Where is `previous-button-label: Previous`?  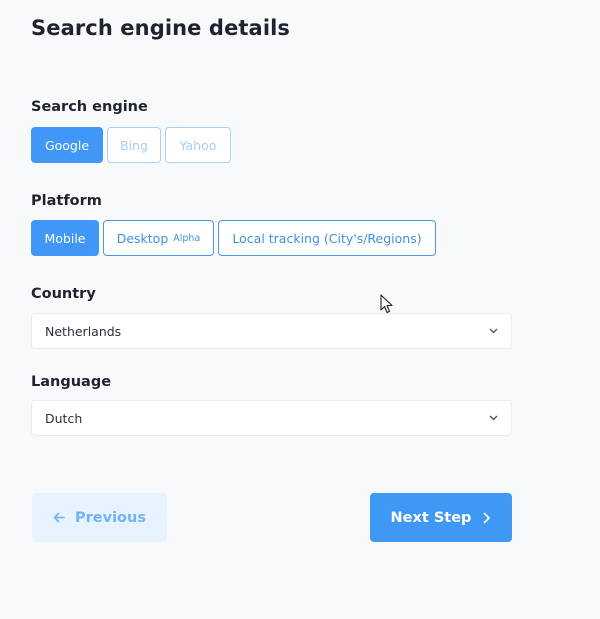 previous-button-label: Previous is located at coordinates (110, 517).